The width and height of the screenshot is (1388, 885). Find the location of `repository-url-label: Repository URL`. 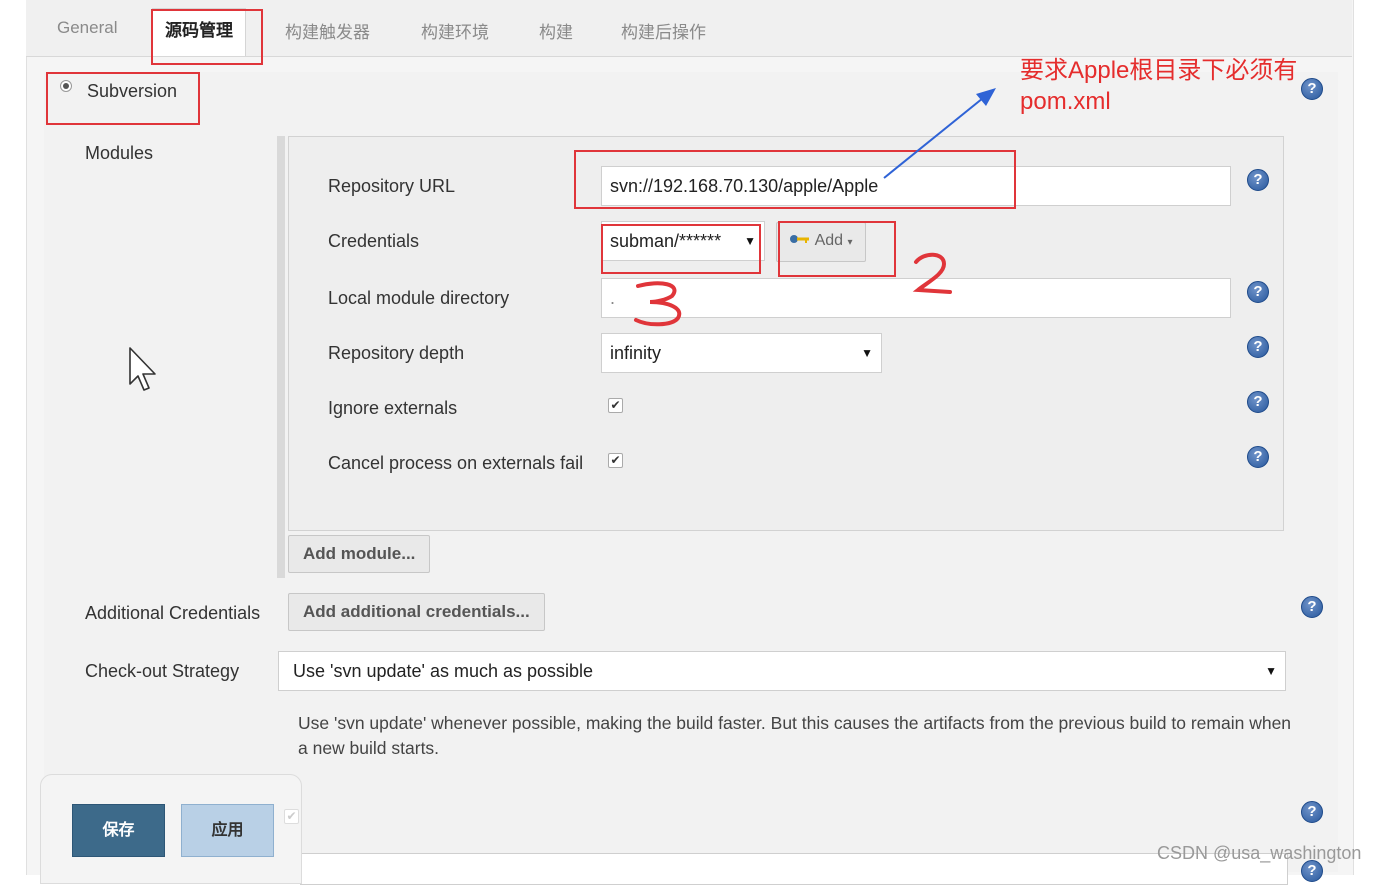

repository-url-label: Repository URL is located at coordinates (392, 186).